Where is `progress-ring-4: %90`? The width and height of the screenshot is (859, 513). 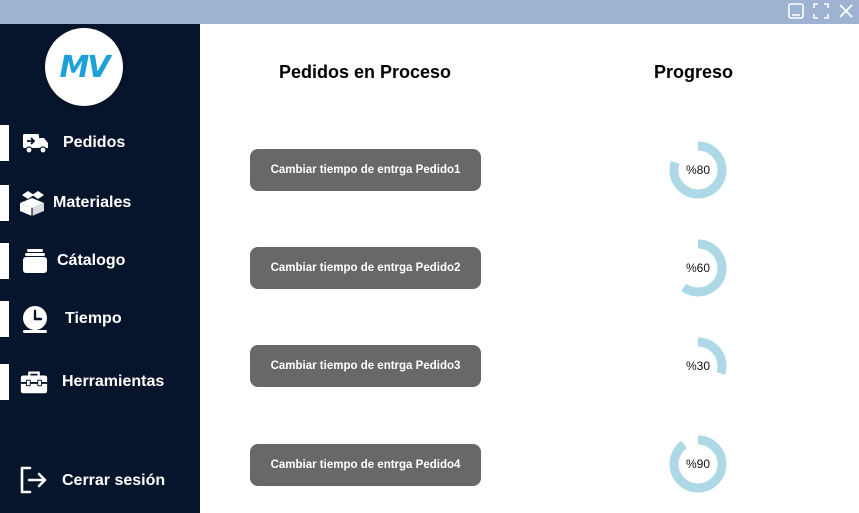 progress-ring-4: %90 is located at coordinates (698, 464).